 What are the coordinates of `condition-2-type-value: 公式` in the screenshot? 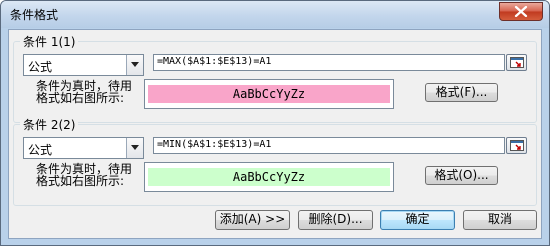 It's located at (40, 150).